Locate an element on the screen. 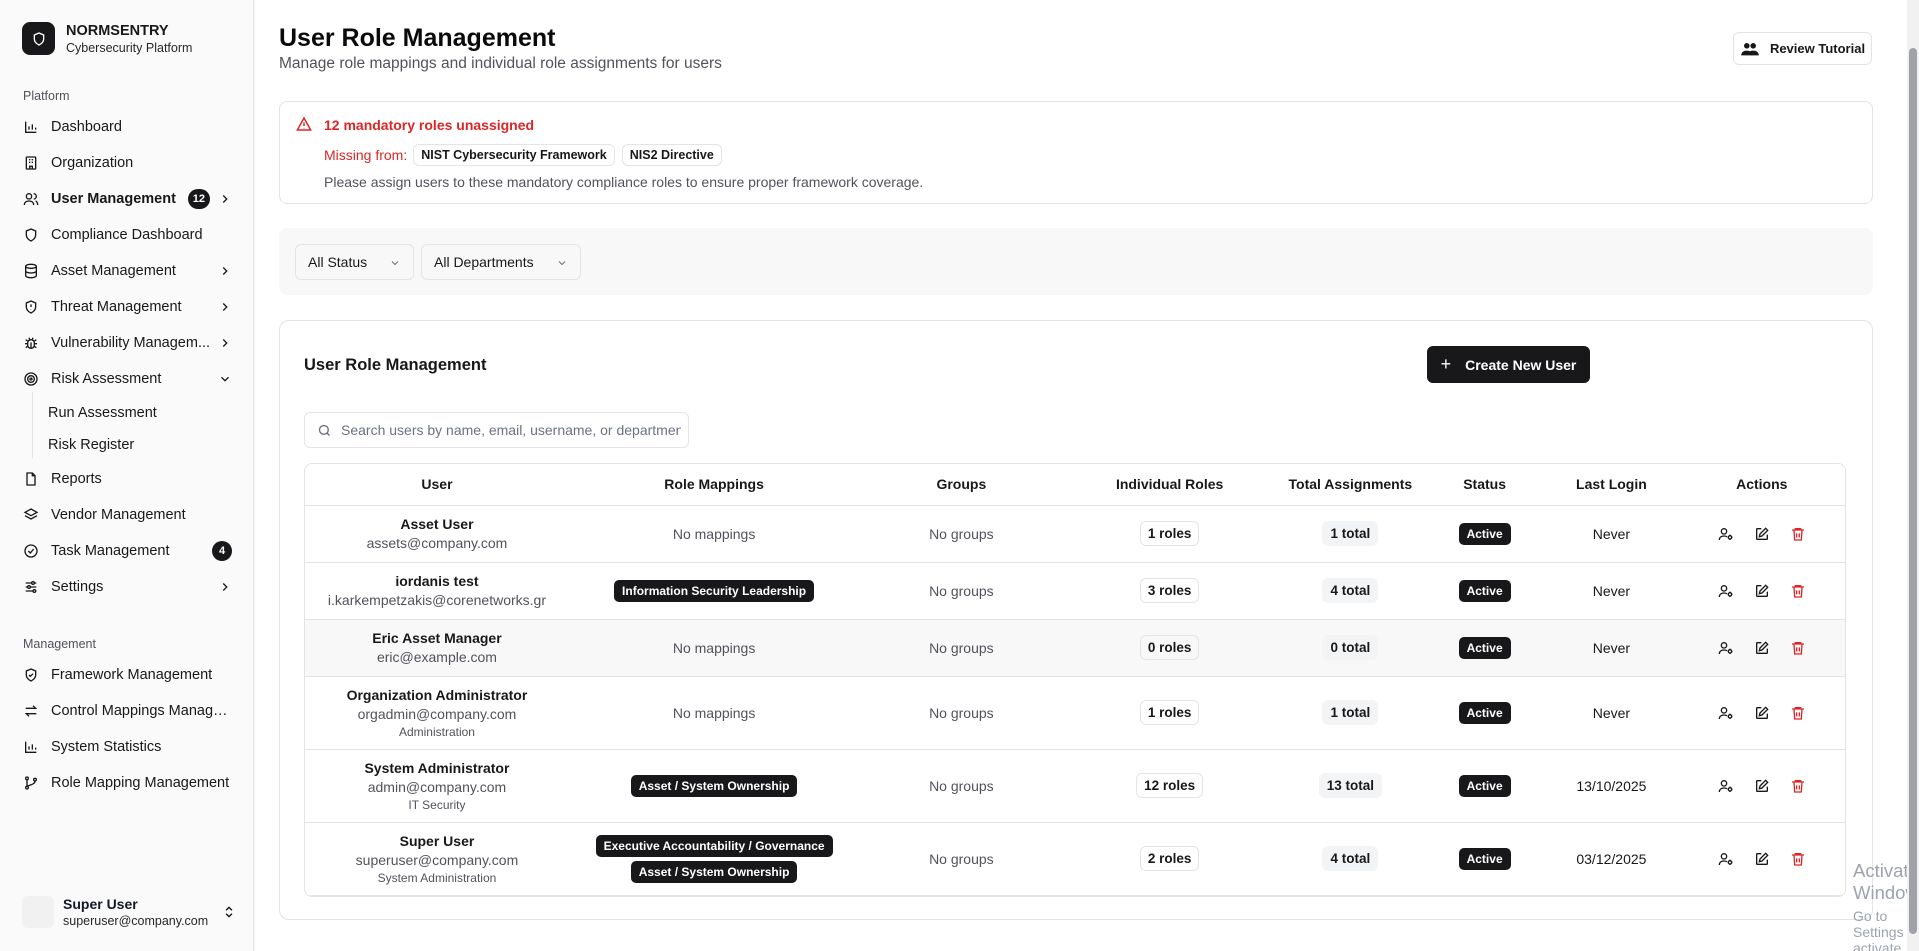  bar-chart-icon is located at coordinates (31, 747).